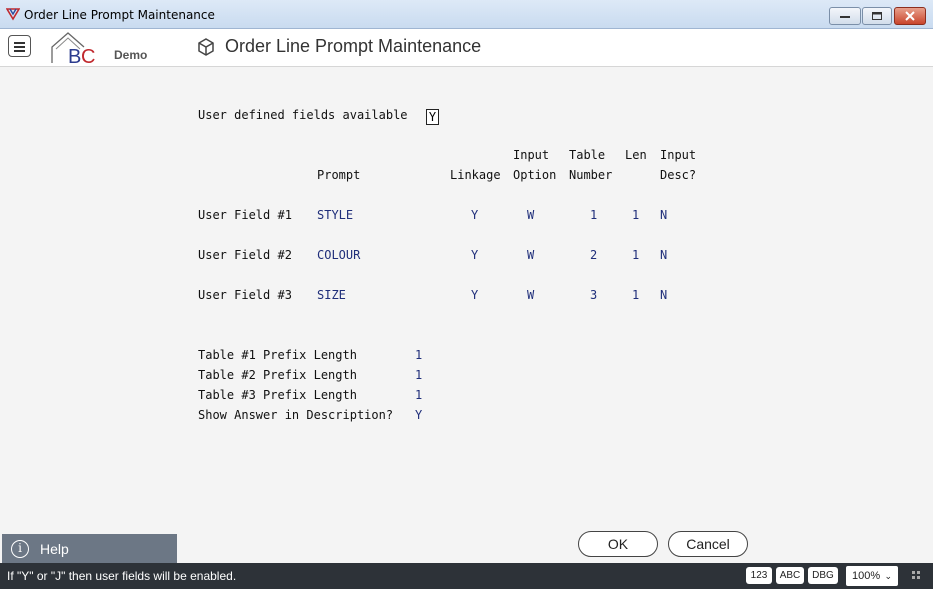  What do you see at coordinates (119, 15) in the screenshot?
I see `window-title: Order Line Prompt Maintenance` at bounding box center [119, 15].